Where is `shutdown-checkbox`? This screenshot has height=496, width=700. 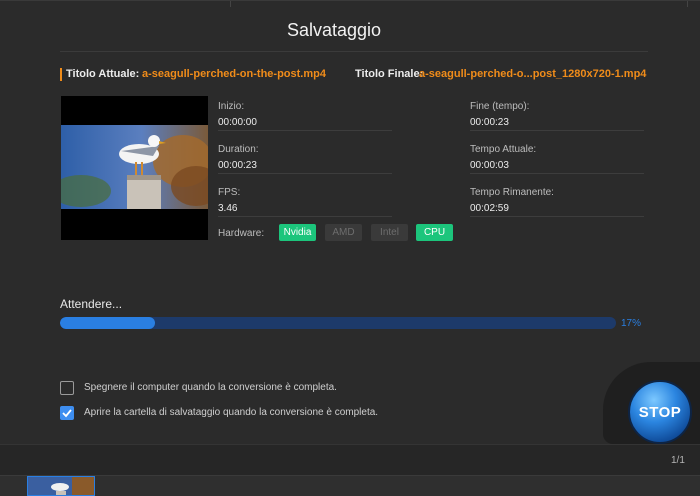
shutdown-checkbox is located at coordinates (67, 388).